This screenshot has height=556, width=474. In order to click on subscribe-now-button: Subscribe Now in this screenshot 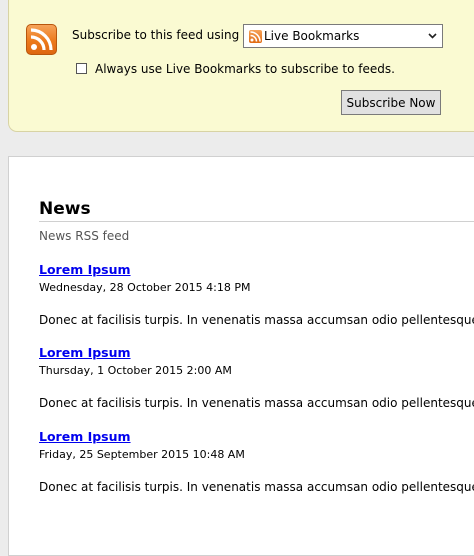, I will do `click(391, 102)`.